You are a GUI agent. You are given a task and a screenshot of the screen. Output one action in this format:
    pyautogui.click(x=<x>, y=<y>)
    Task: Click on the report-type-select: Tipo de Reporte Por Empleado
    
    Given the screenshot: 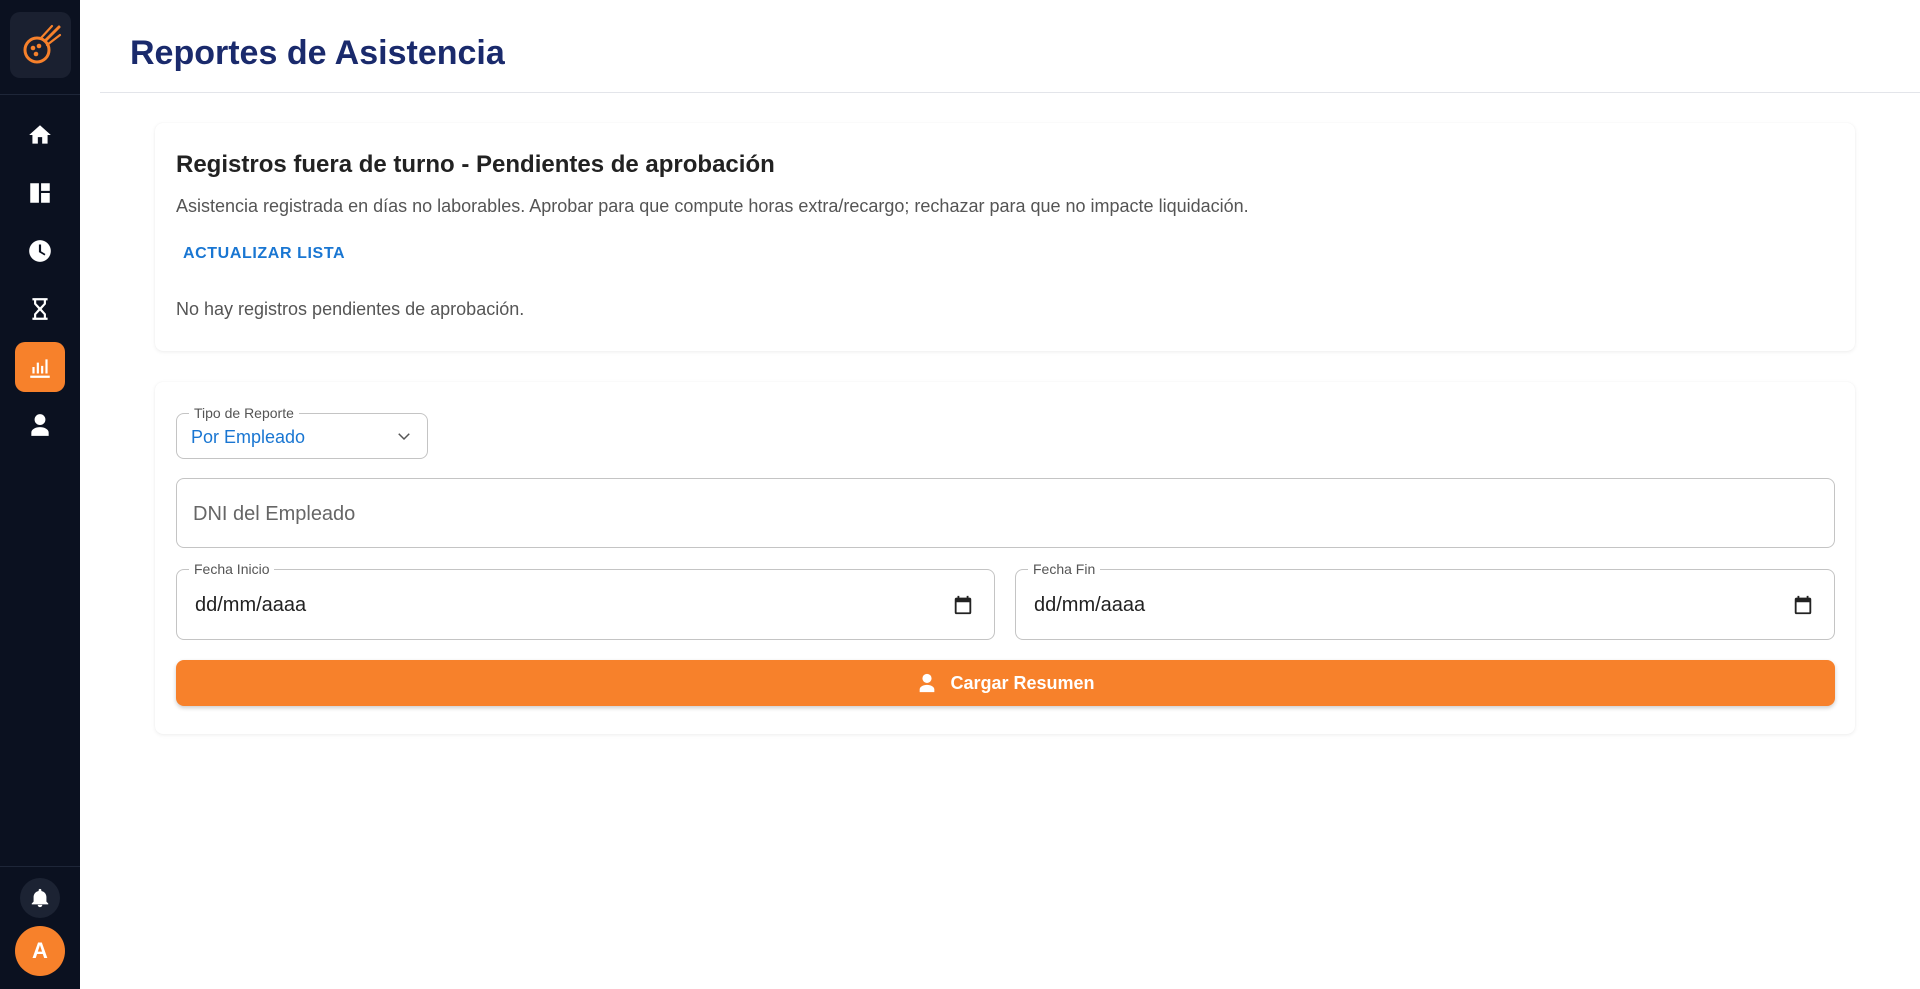 What is the action you would take?
    pyautogui.click(x=302, y=431)
    